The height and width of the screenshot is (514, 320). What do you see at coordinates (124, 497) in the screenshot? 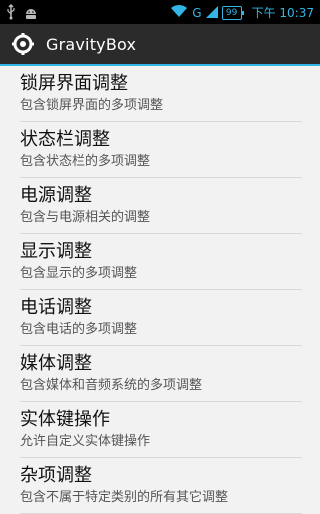
I see `item-summary: 包含不属于特定类别的所有其它调整` at bounding box center [124, 497].